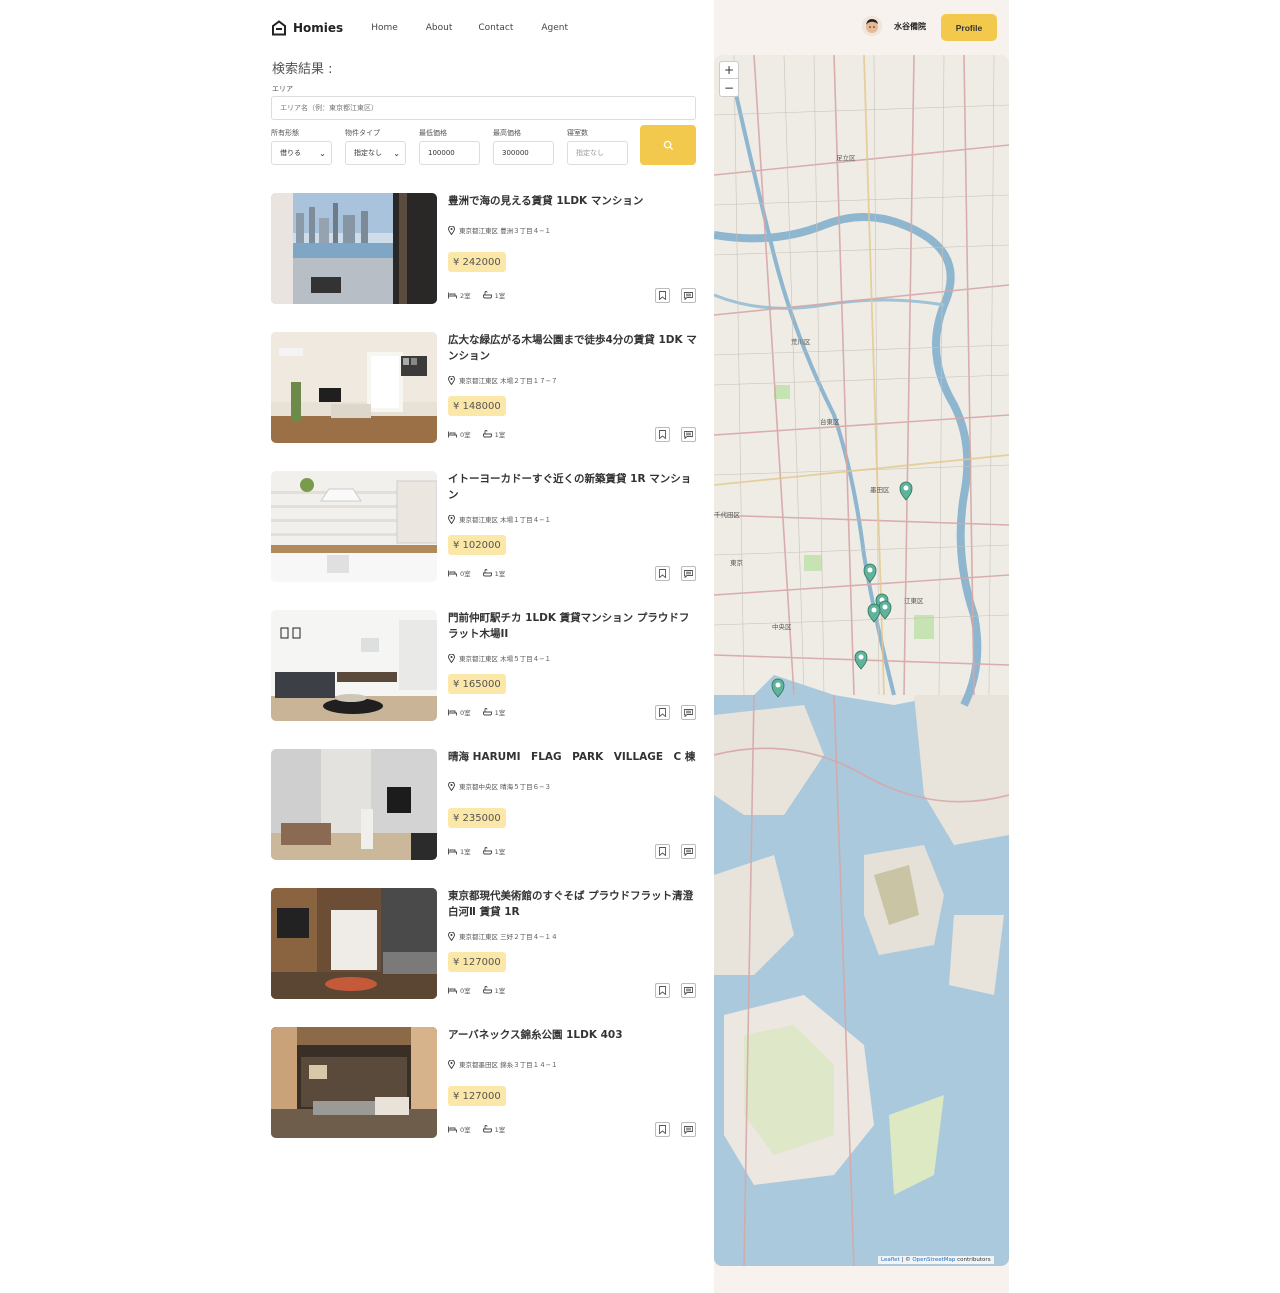  What do you see at coordinates (449, 153) in the screenshot?
I see `min-price-input: 100000` at bounding box center [449, 153].